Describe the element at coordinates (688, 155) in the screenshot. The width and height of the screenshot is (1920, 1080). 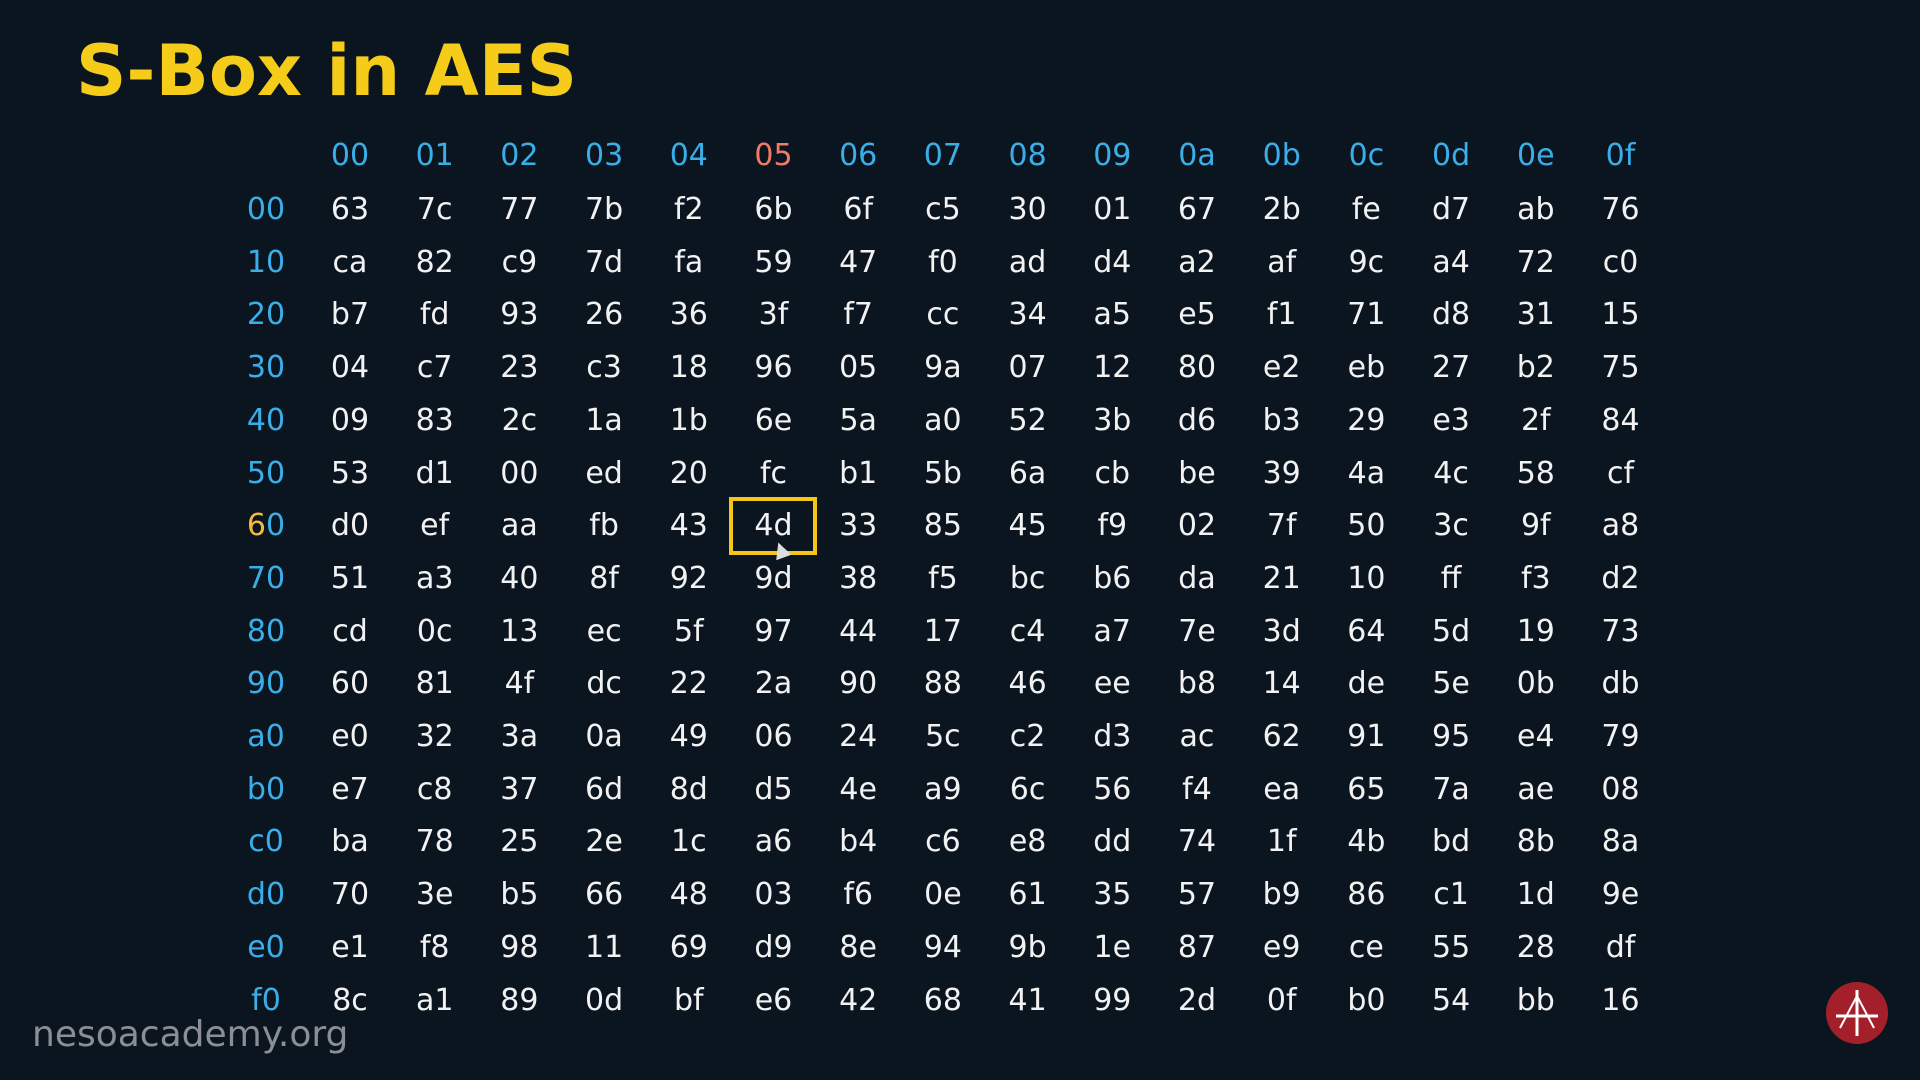
I see `column-header-04: 04` at that location.